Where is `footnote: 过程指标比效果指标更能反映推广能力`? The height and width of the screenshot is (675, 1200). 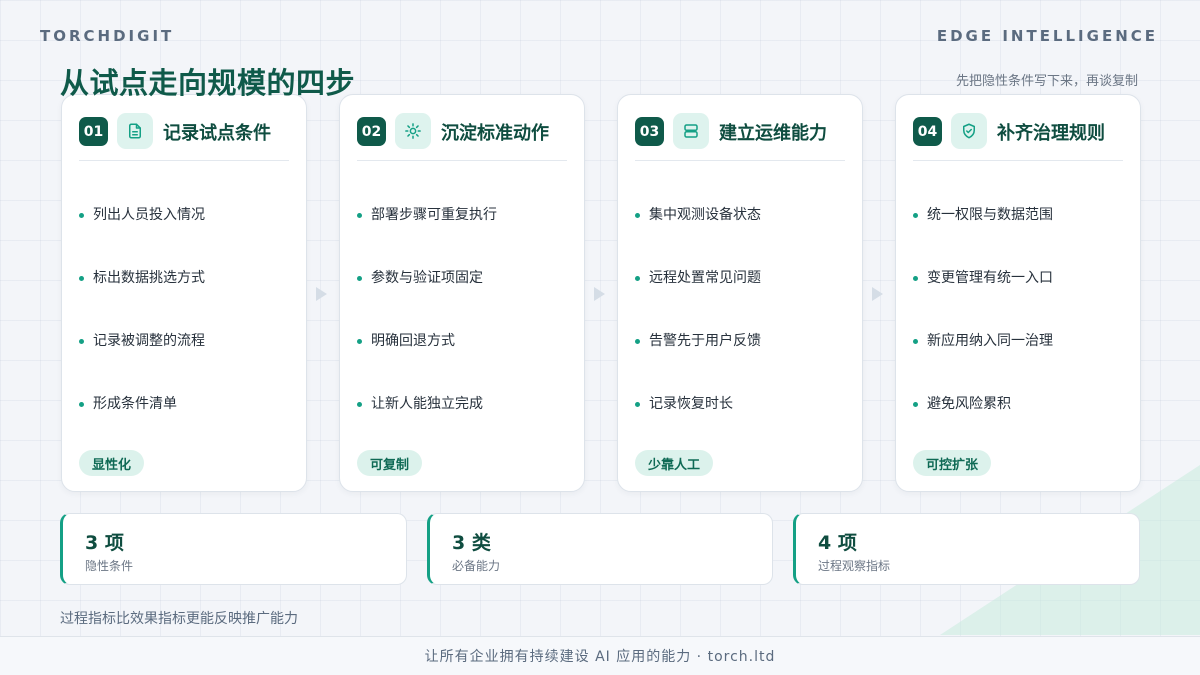 footnote: 过程指标比效果指标更能反映推广能力 is located at coordinates (179, 619).